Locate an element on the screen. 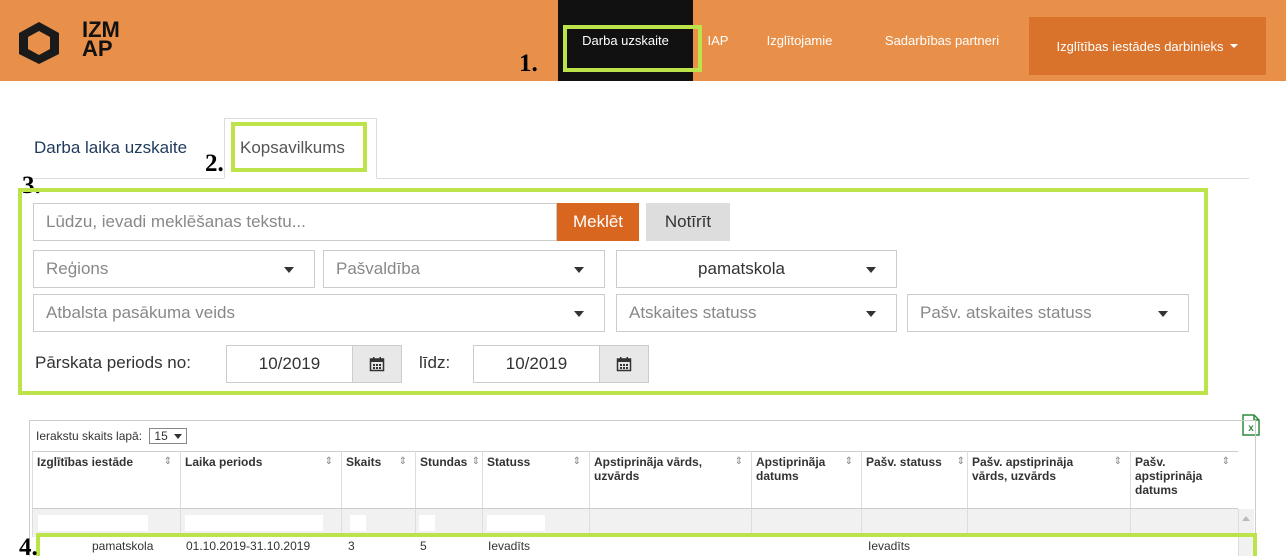 The image size is (1286, 556). logo is located at coordinates (46, 44).